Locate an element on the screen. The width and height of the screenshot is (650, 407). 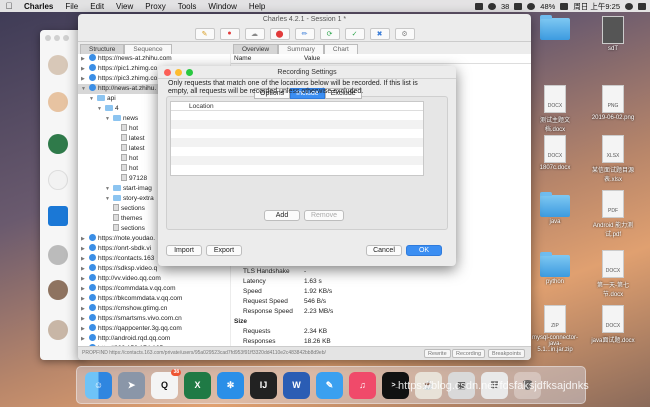
excel-icon: X is located at coordinates (197, 385).